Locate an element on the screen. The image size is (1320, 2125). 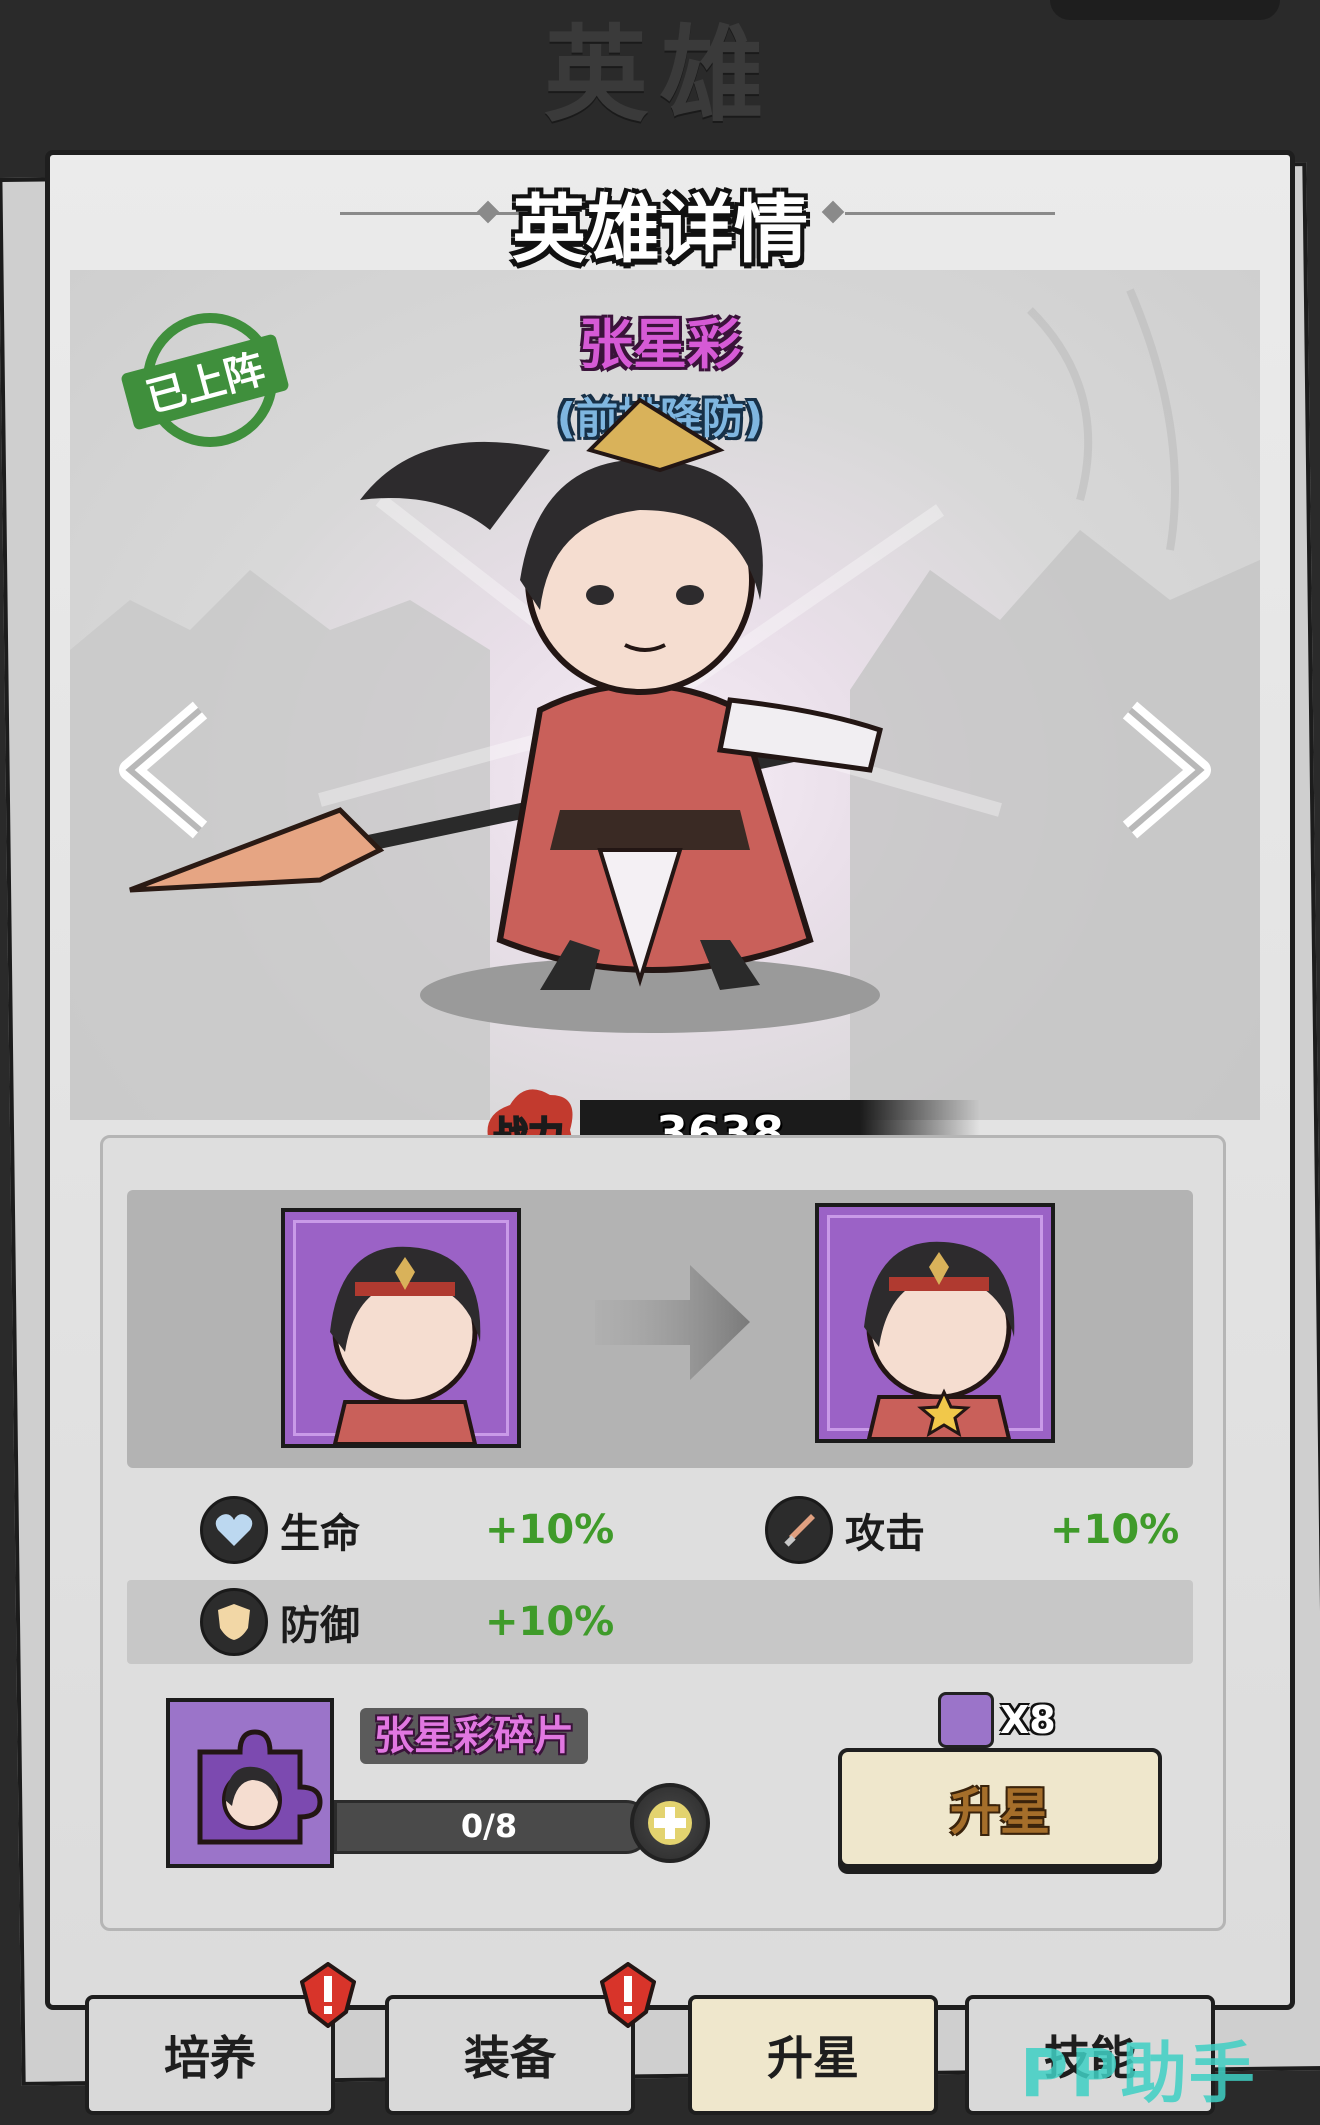
tab-train: 培养 is located at coordinates (210, 2055).